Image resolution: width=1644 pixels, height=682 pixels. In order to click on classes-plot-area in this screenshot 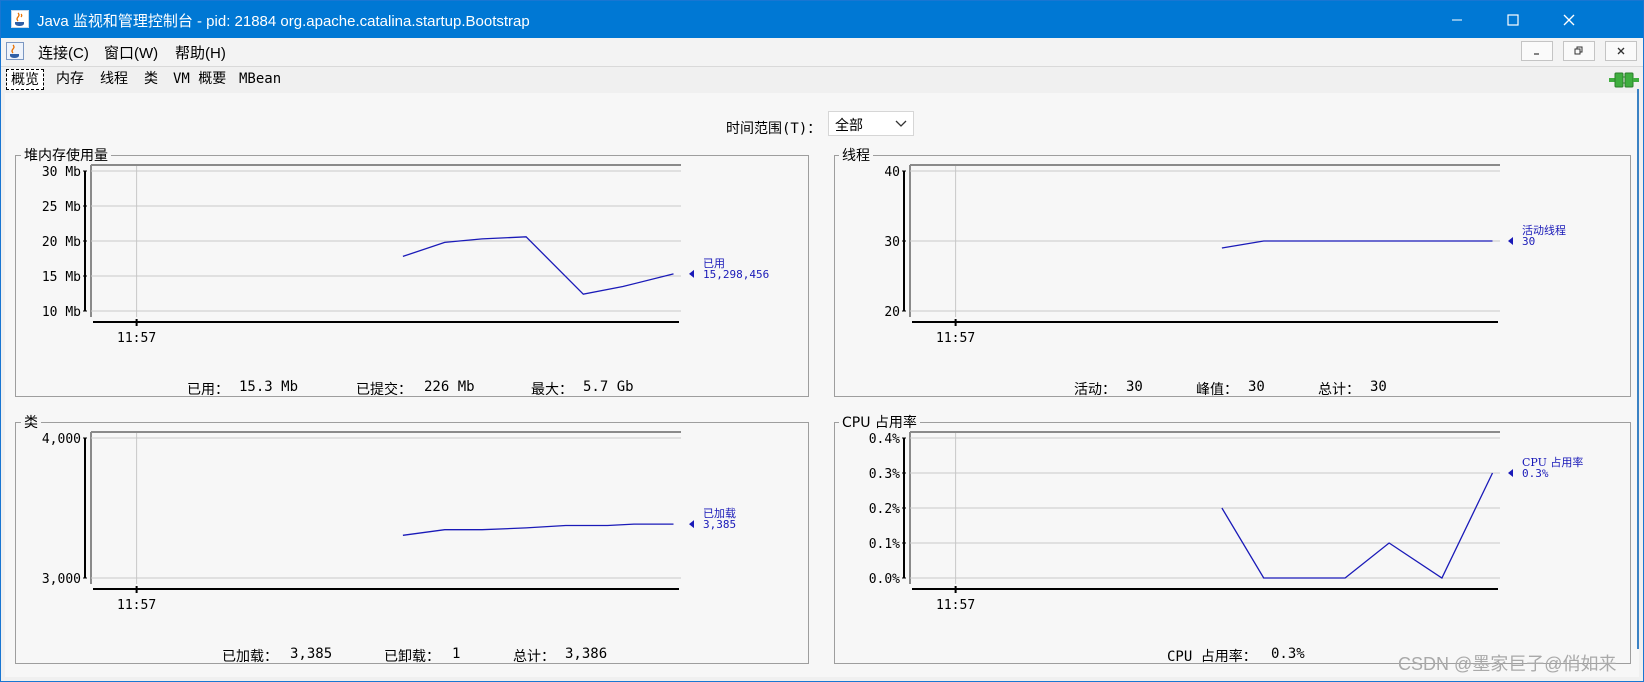, I will do `click(386, 508)`.